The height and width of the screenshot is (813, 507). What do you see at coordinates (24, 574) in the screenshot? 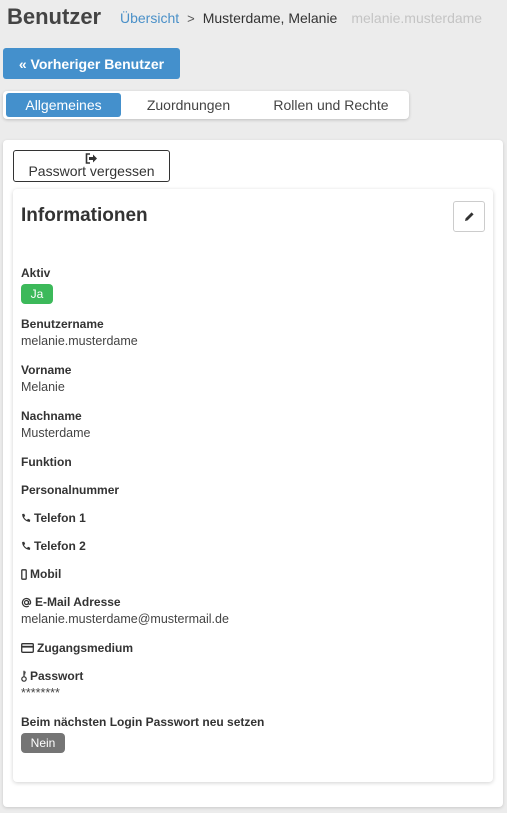
I see `mobile-icon` at bounding box center [24, 574].